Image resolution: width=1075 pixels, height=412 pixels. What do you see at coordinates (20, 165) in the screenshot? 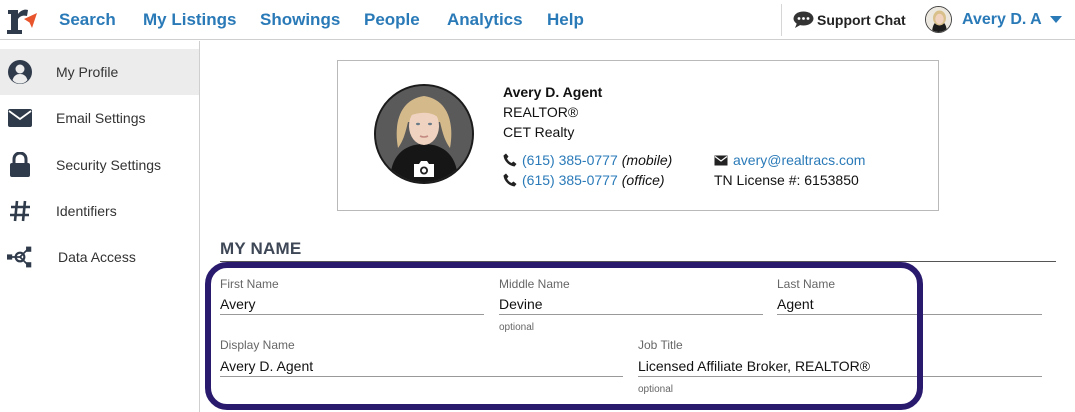
I see `lock-icon` at bounding box center [20, 165].